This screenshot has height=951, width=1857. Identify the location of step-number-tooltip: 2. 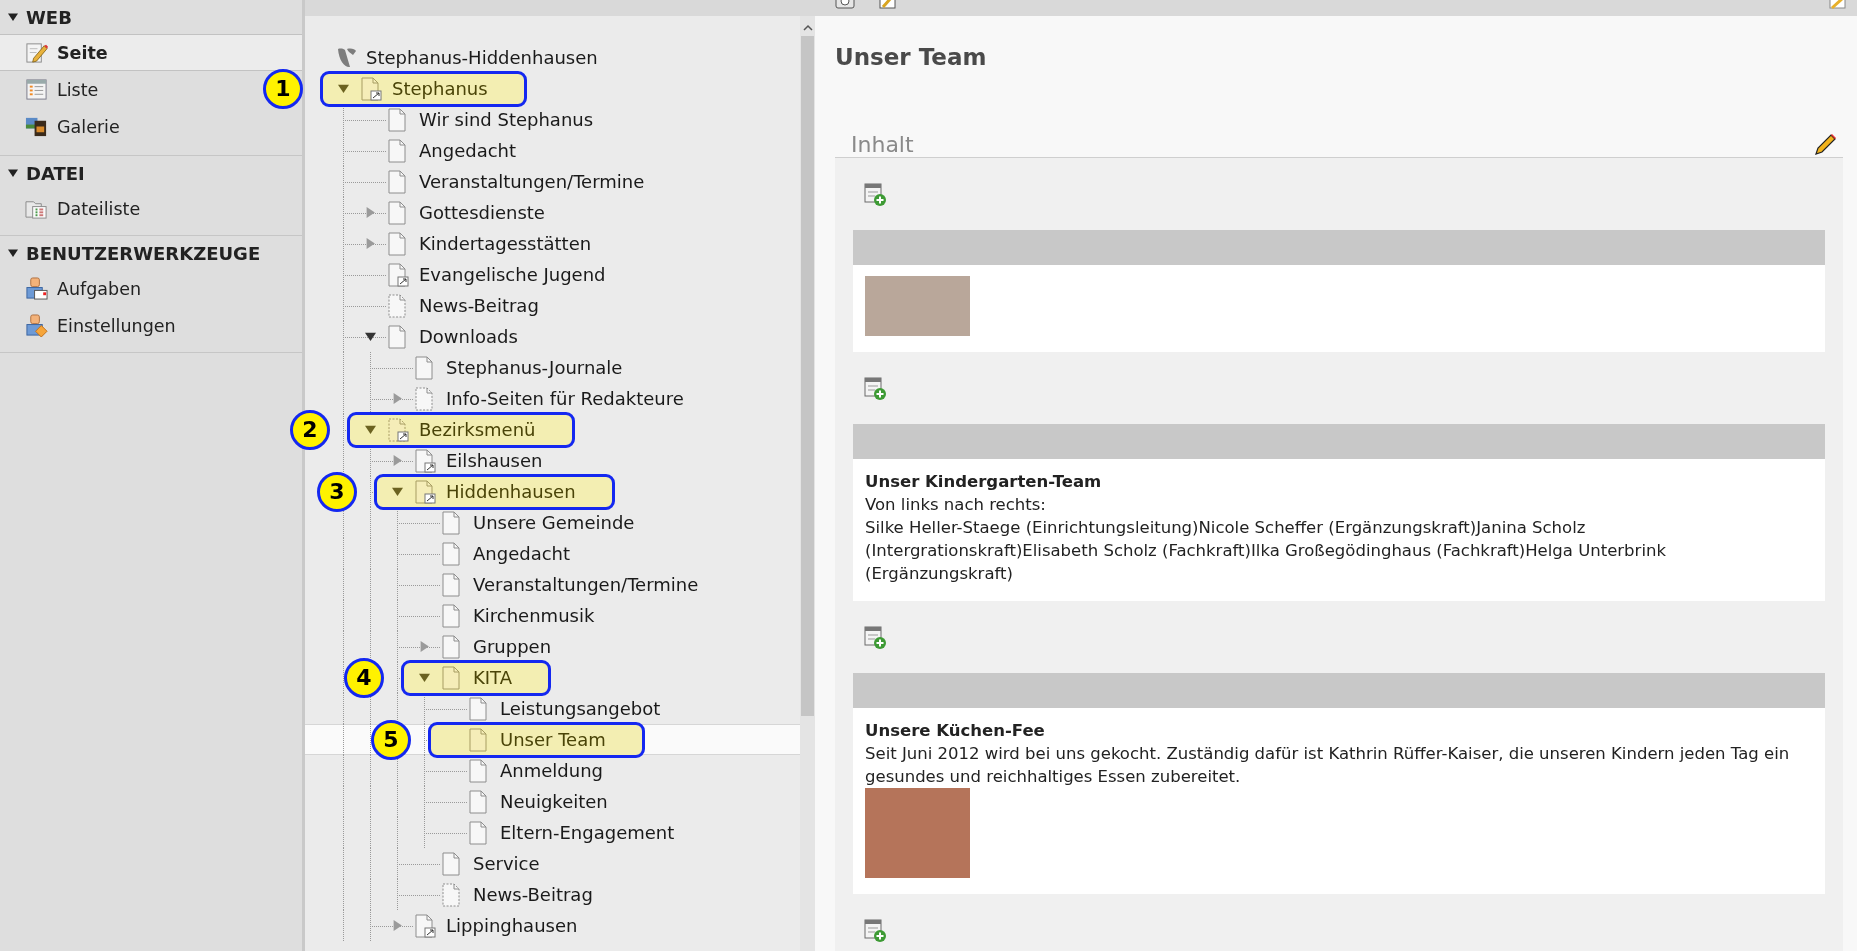
(310, 429).